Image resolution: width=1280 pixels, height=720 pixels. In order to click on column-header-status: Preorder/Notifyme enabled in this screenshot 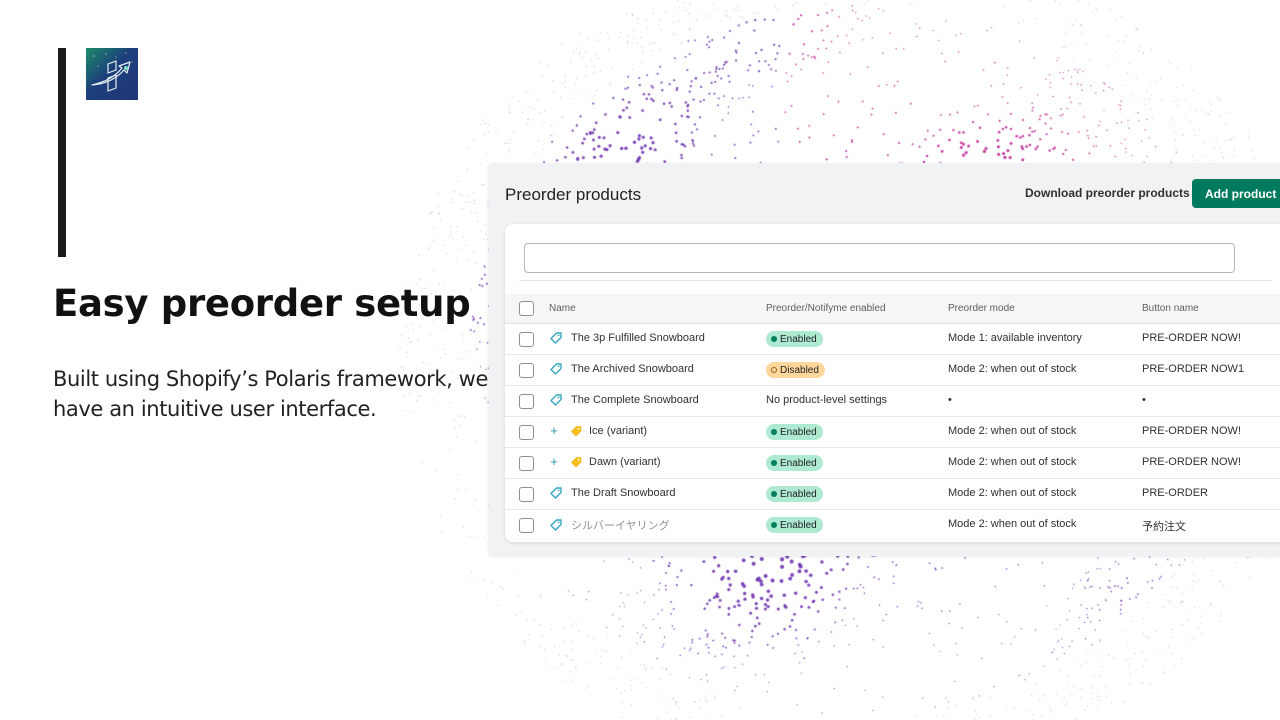, I will do `click(826, 308)`.